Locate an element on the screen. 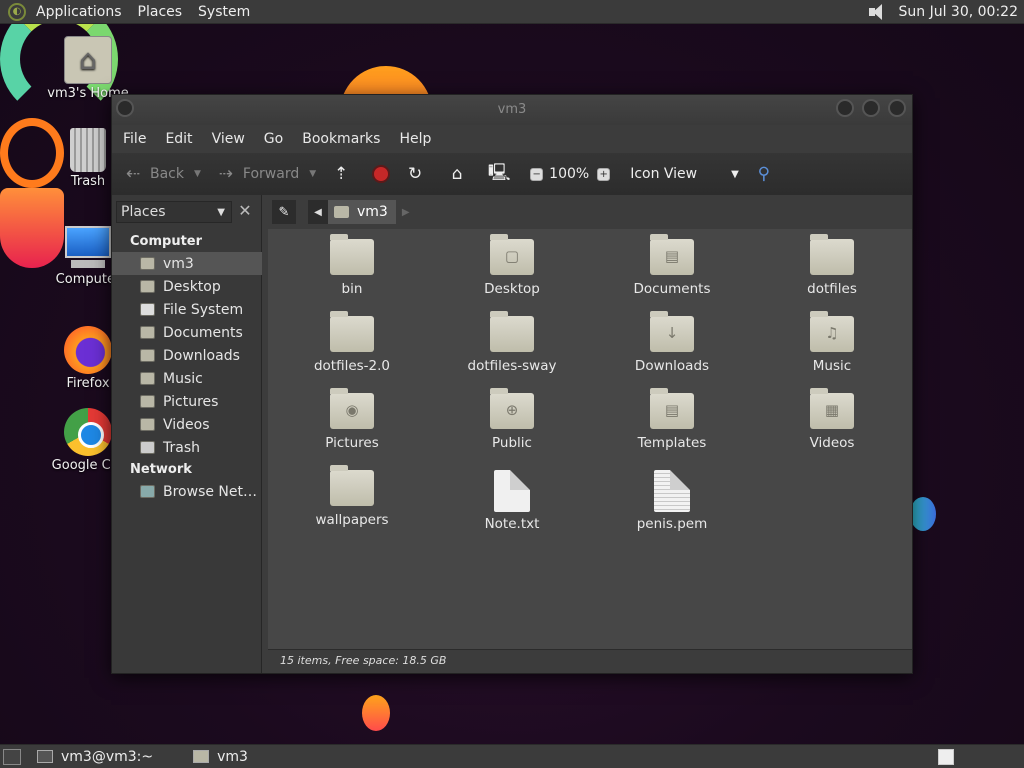 This screenshot has width=1024, height=768. sidebar-item-videos: Videos is located at coordinates (187, 424).